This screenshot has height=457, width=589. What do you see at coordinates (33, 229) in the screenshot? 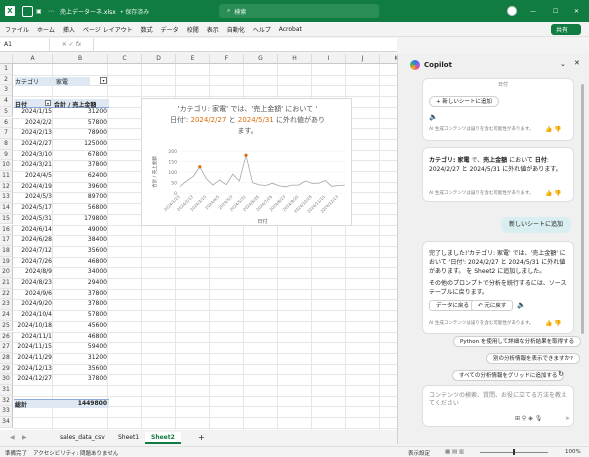
I see `date-cell: 2024/6/14` at bounding box center [33, 229].